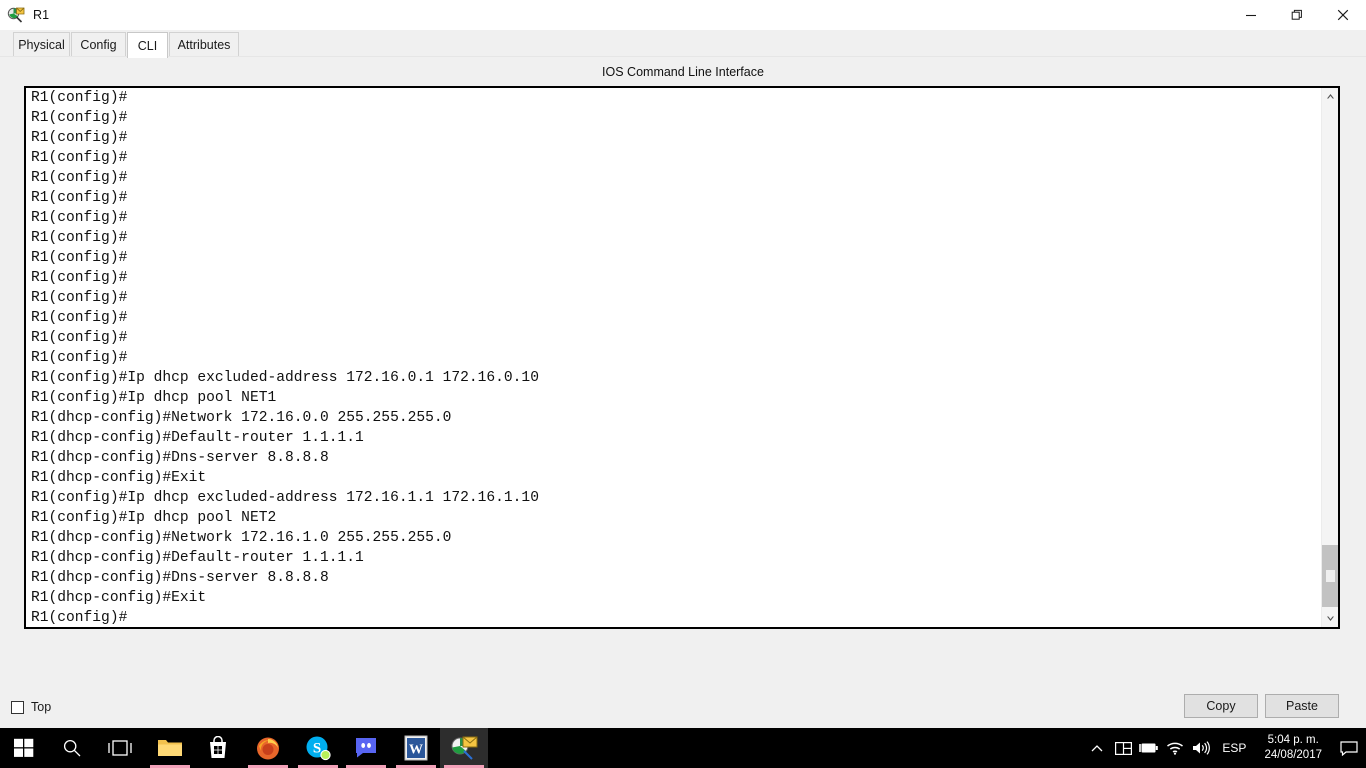  What do you see at coordinates (72, 748) in the screenshot?
I see `search-icon` at bounding box center [72, 748].